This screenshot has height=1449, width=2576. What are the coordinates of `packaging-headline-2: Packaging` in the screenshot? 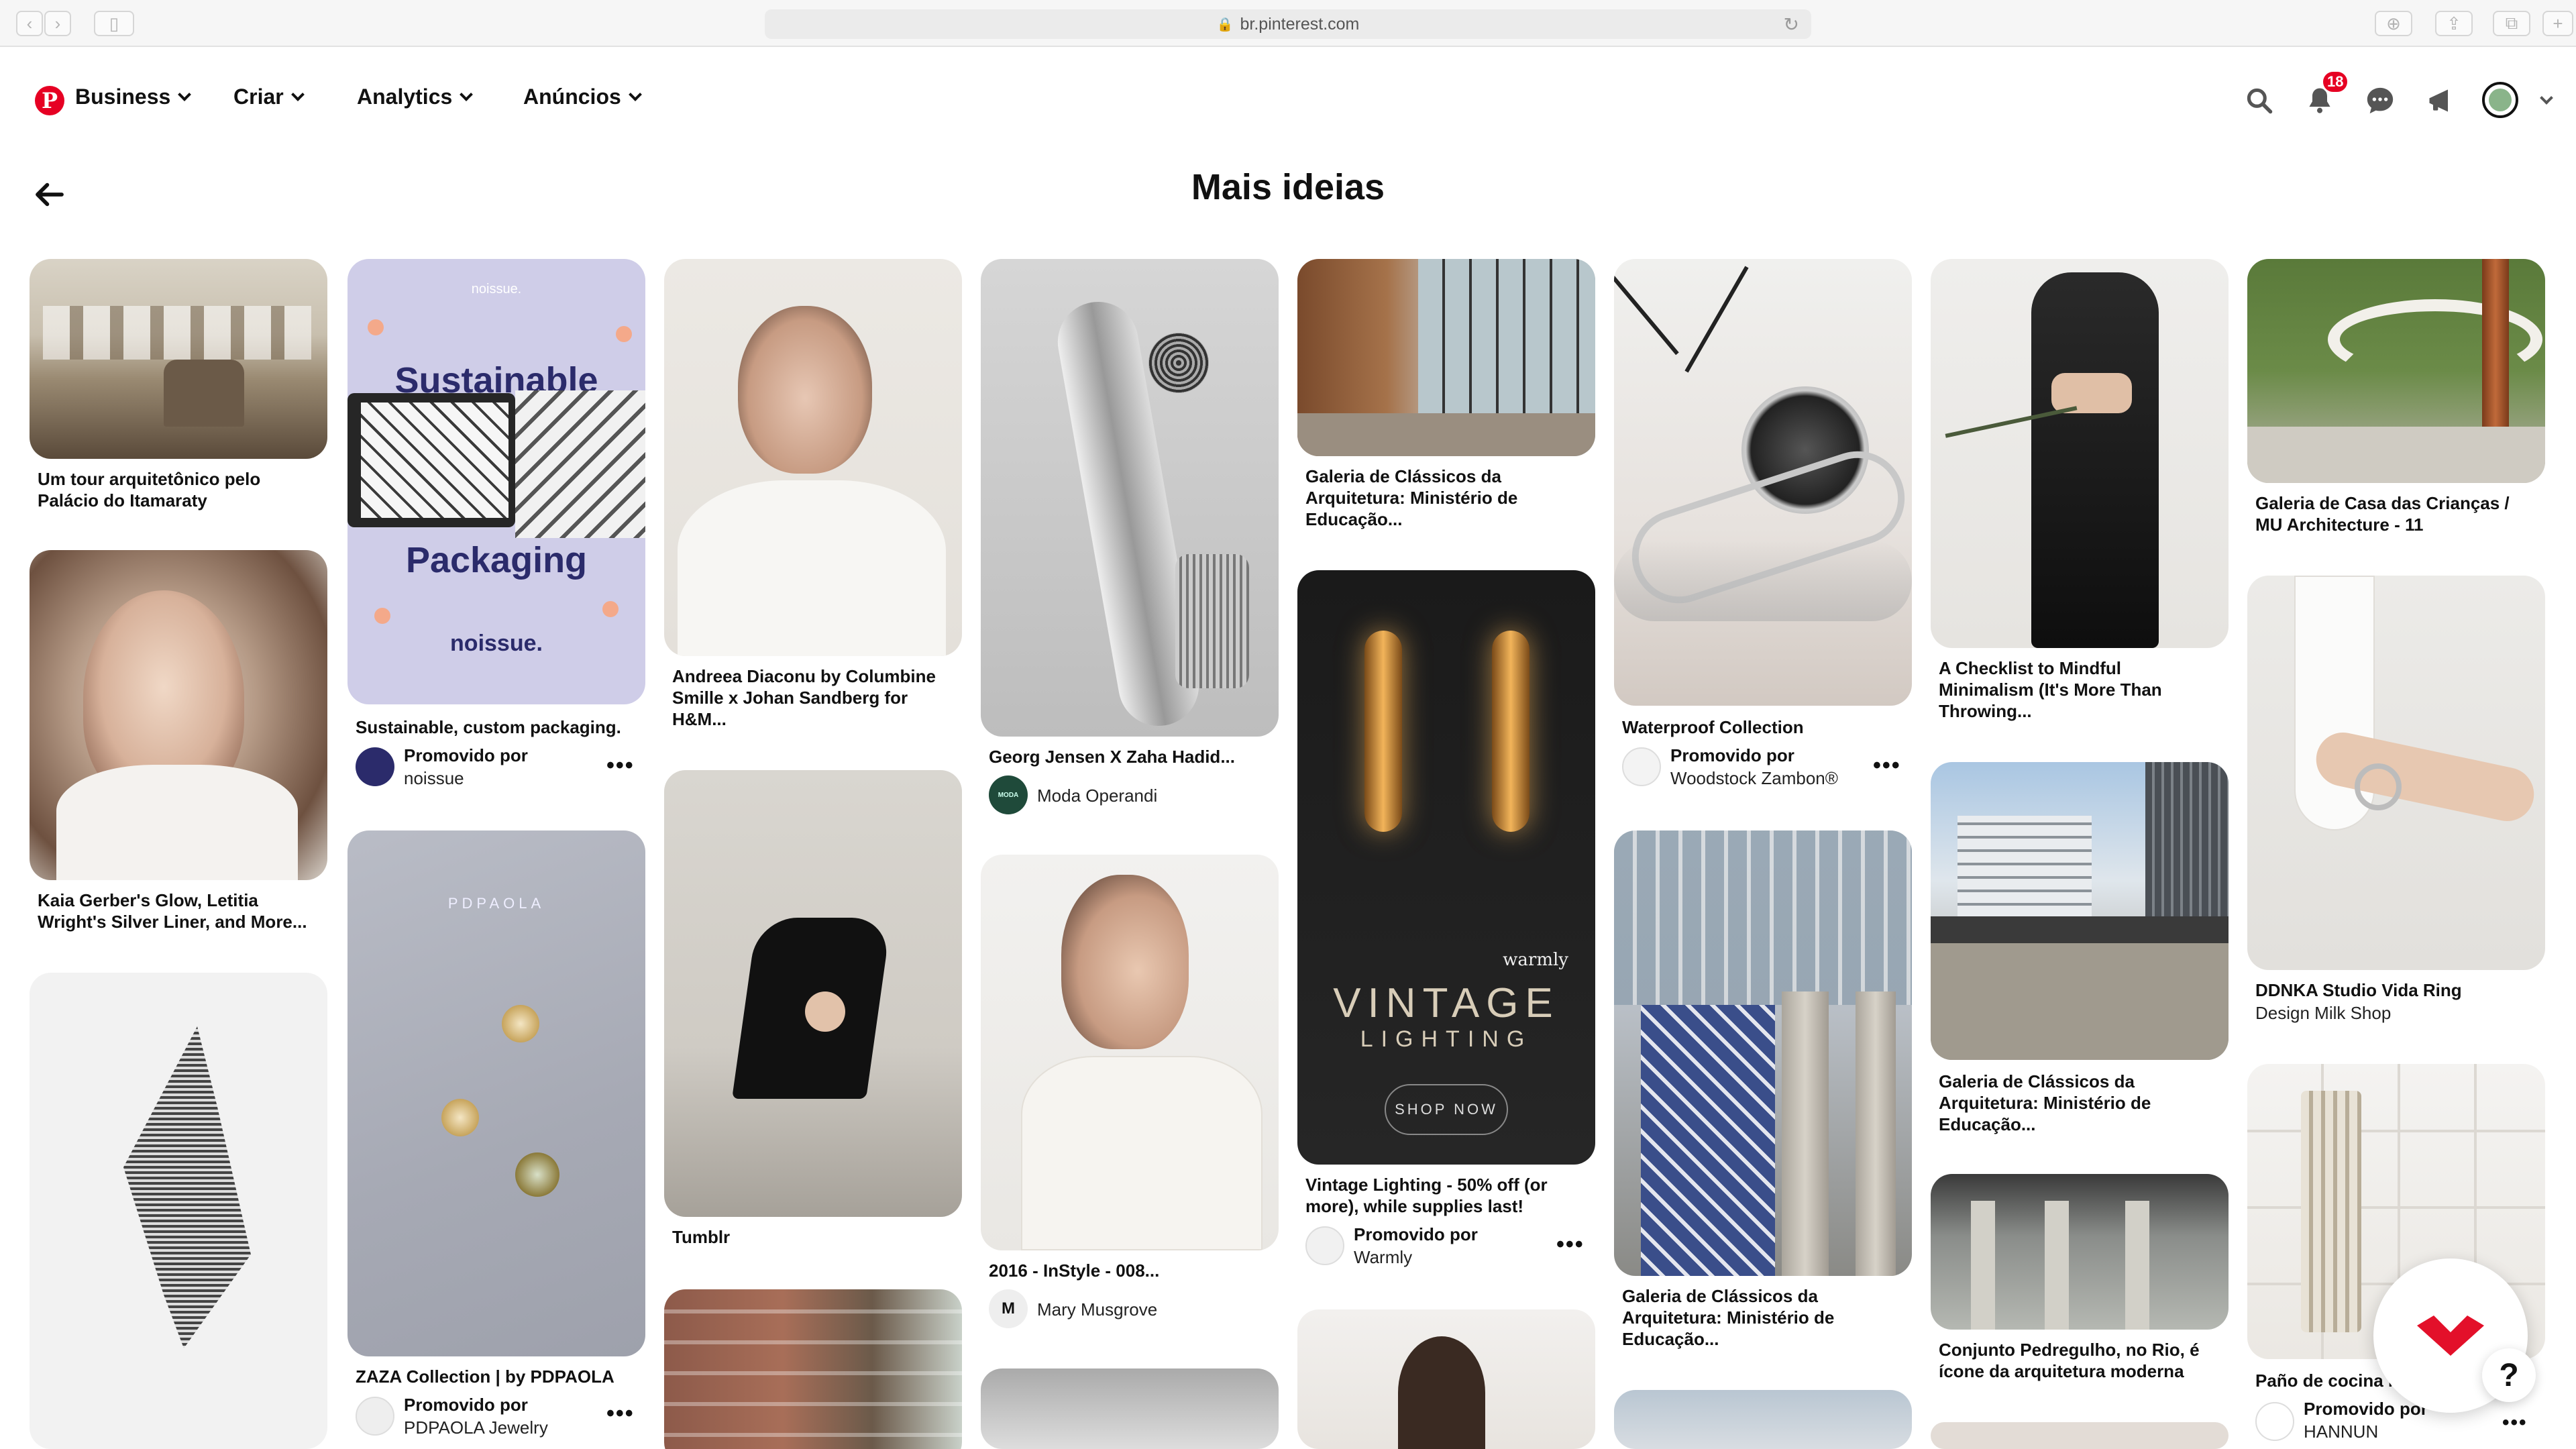 It's located at (496, 560).